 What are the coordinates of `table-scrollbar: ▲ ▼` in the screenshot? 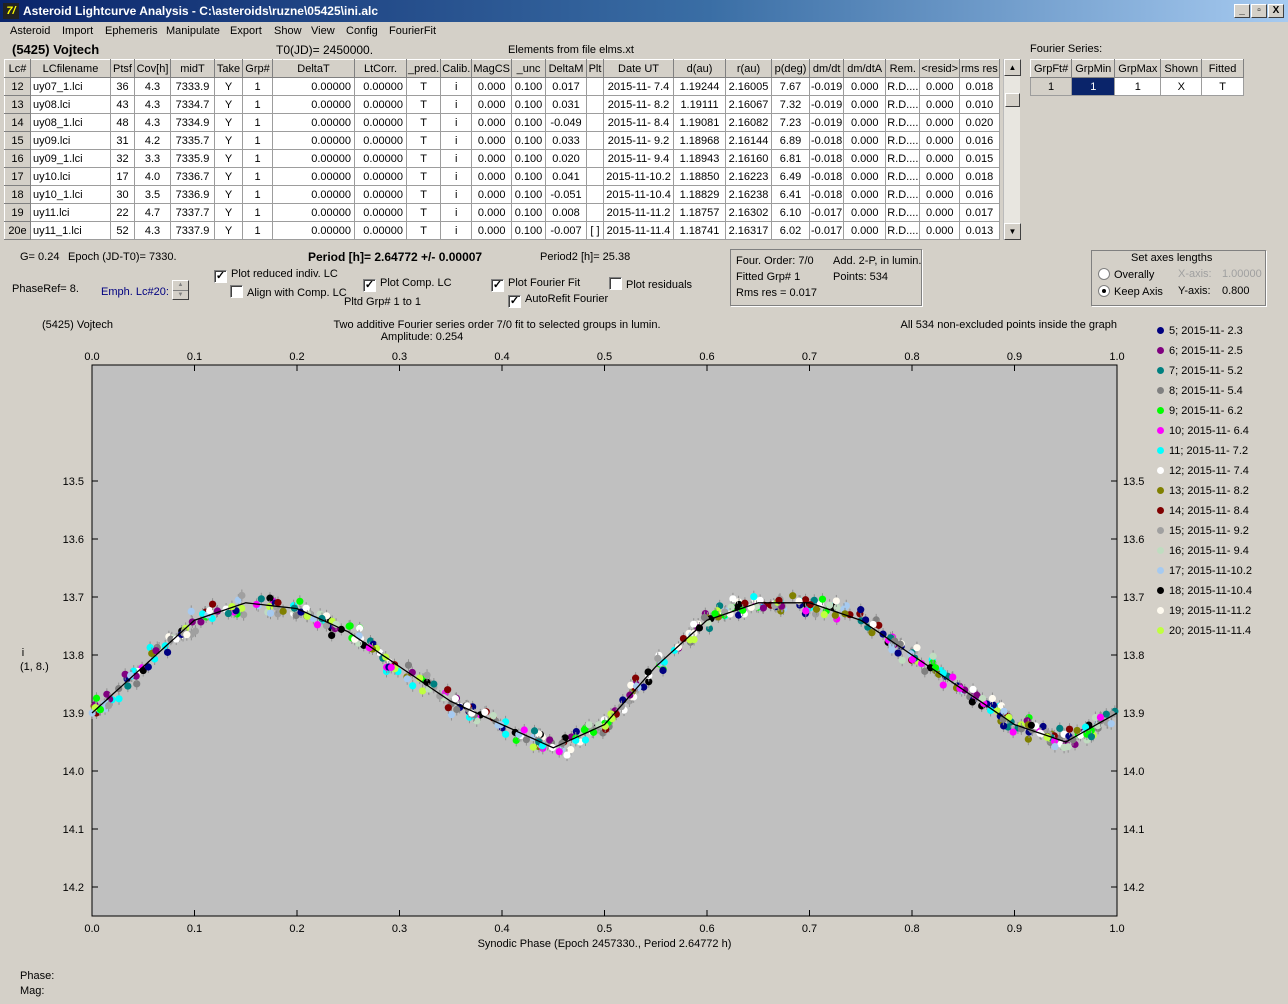 It's located at (1012, 149).